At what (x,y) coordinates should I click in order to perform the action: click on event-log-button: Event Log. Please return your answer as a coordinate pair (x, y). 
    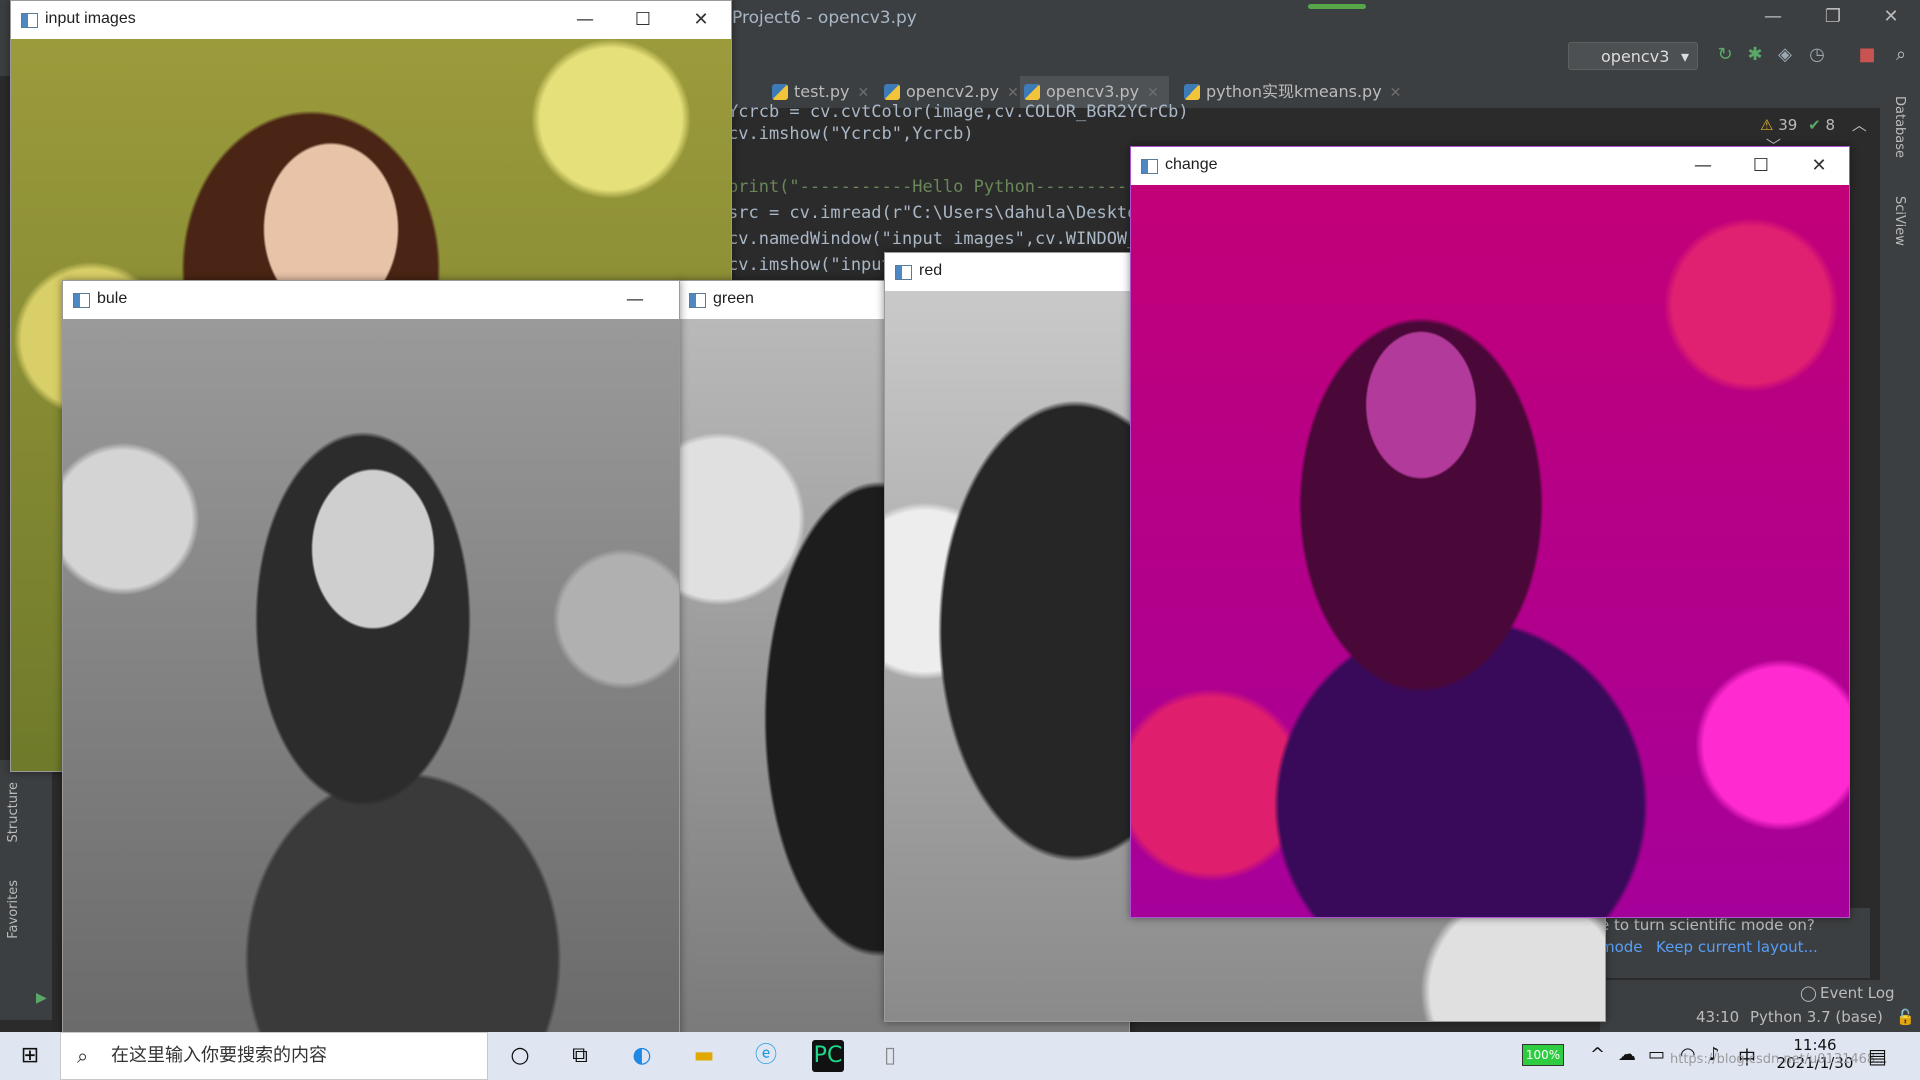
    Looking at the image, I should click on (1857, 993).